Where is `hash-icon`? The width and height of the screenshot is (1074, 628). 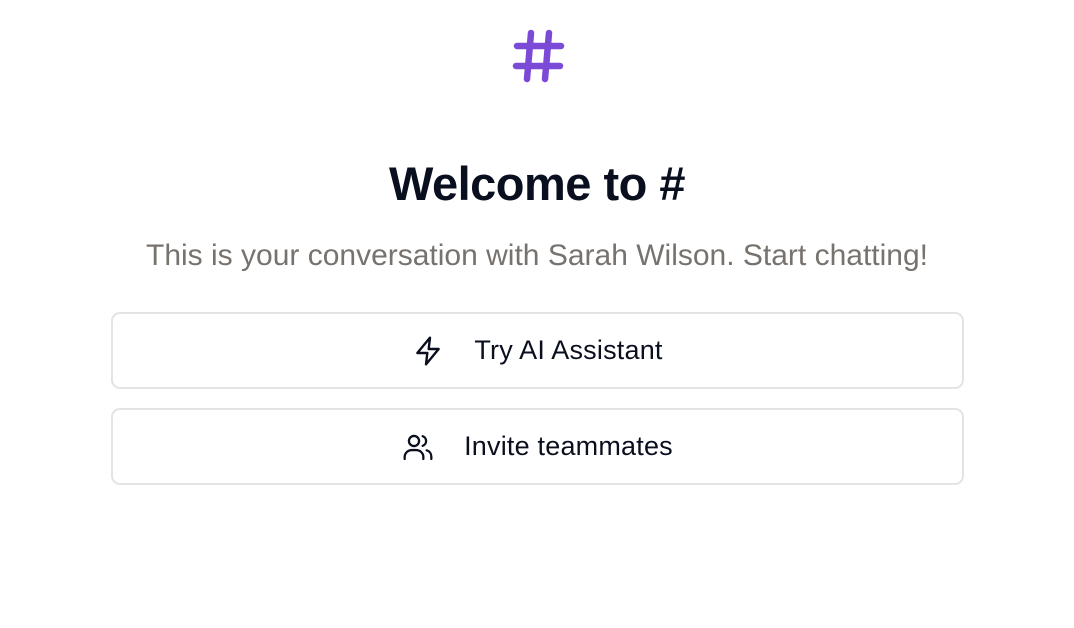
hash-icon is located at coordinates (539, 56).